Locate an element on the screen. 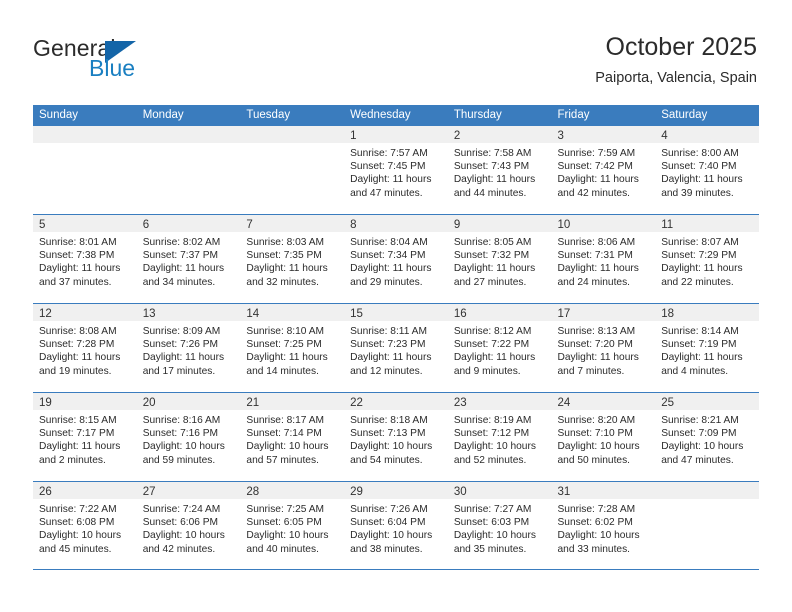  date-band: 30 is located at coordinates (499, 490).